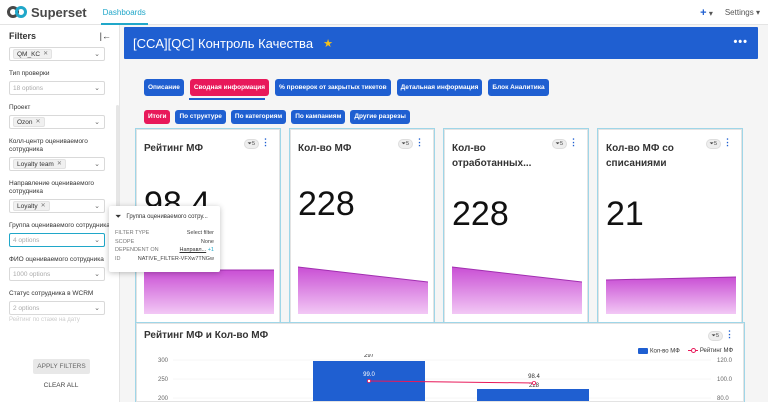 The image size is (768, 402). What do you see at coordinates (29, 122) in the screenshot?
I see `filter-tag: Ozon ✕` at bounding box center [29, 122].